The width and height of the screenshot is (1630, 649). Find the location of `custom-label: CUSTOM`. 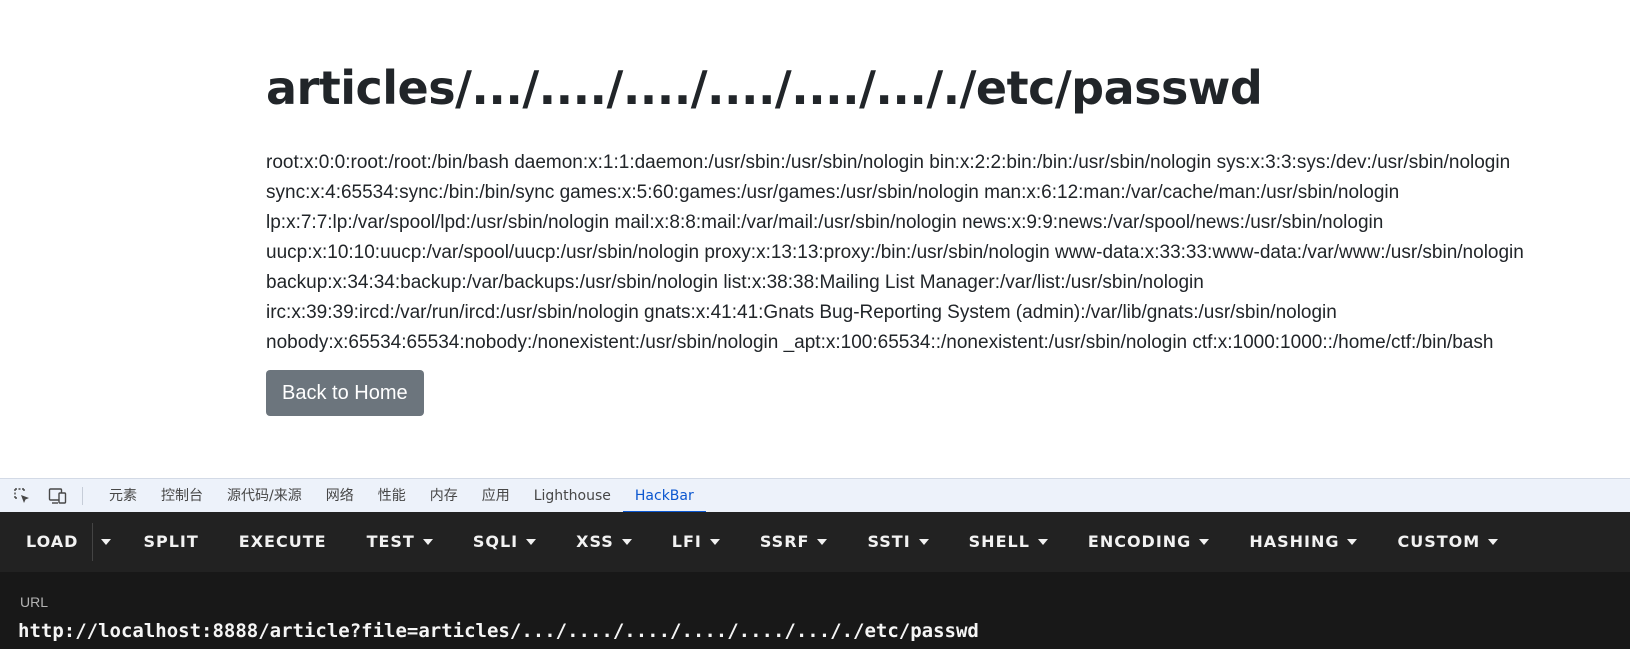

custom-label: CUSTOM is located at coordinates (1439, 541).